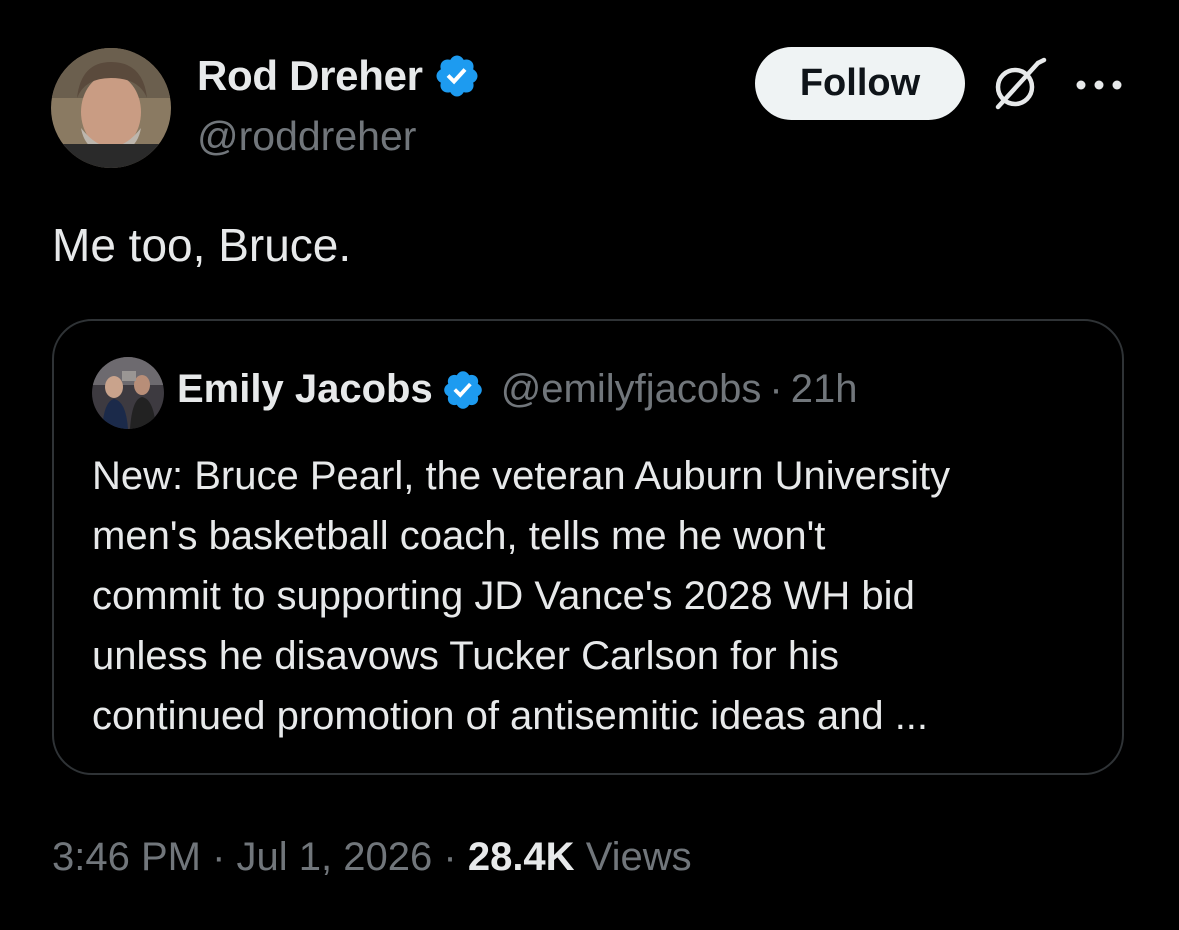 This screenshot has width=1179, height=930. I want to click on follow-button: Follow, so click(860, 83).